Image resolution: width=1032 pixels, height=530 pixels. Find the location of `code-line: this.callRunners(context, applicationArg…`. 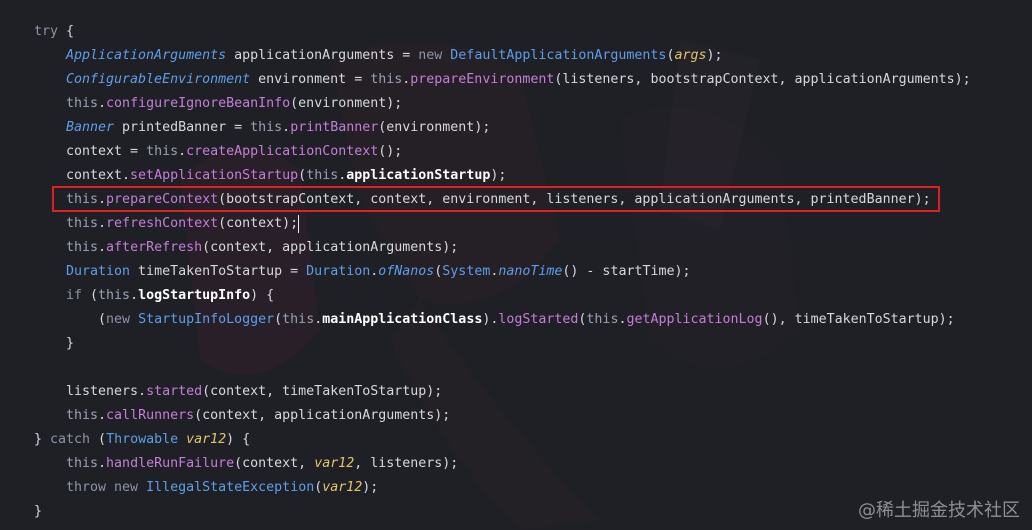

code-line: this.callRunners(context, applicationArg… is located at coordinates (258, 416).